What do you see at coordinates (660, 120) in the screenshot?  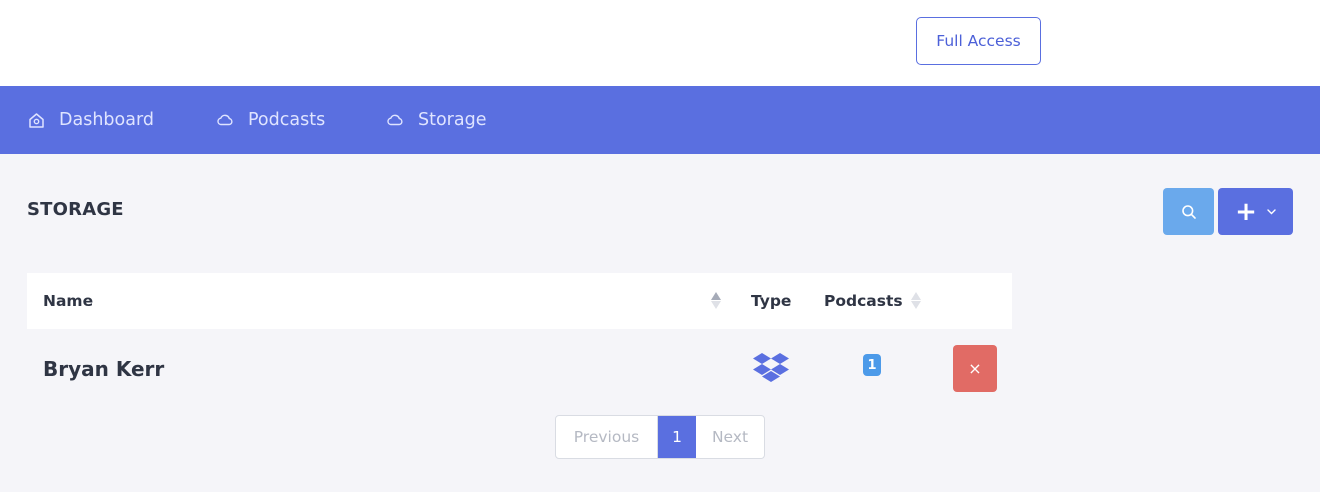 I see `main-nav: Dashboard Podcasts Storage` at bounding box center [660, 120].